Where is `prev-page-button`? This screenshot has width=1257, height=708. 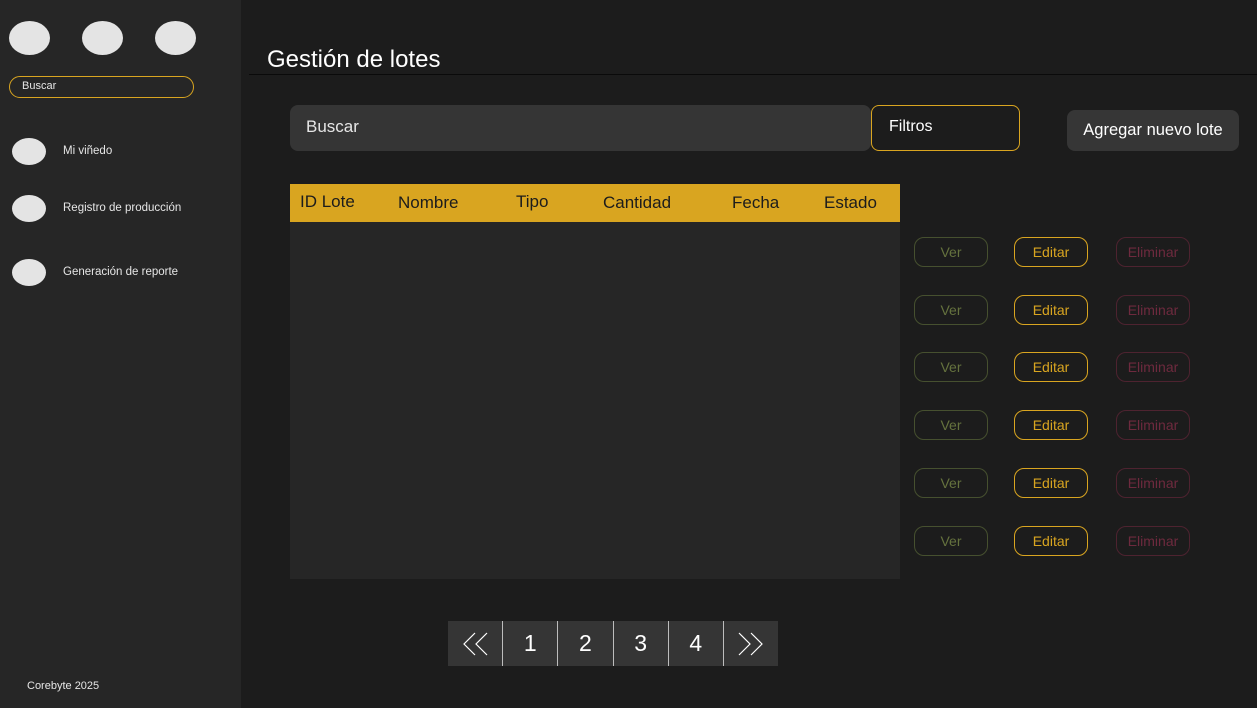 prev-page-button is located at coordinates (475, 643).